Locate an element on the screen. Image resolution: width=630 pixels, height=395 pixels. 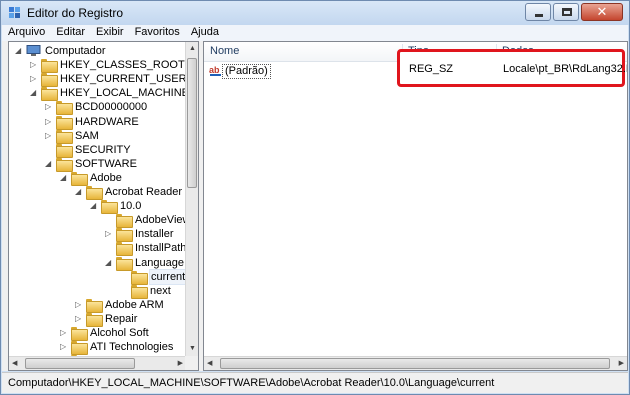
menu-bar: Arquivo Editar Exibir Favoritos Ajuda is located at coordinates (315, 33).